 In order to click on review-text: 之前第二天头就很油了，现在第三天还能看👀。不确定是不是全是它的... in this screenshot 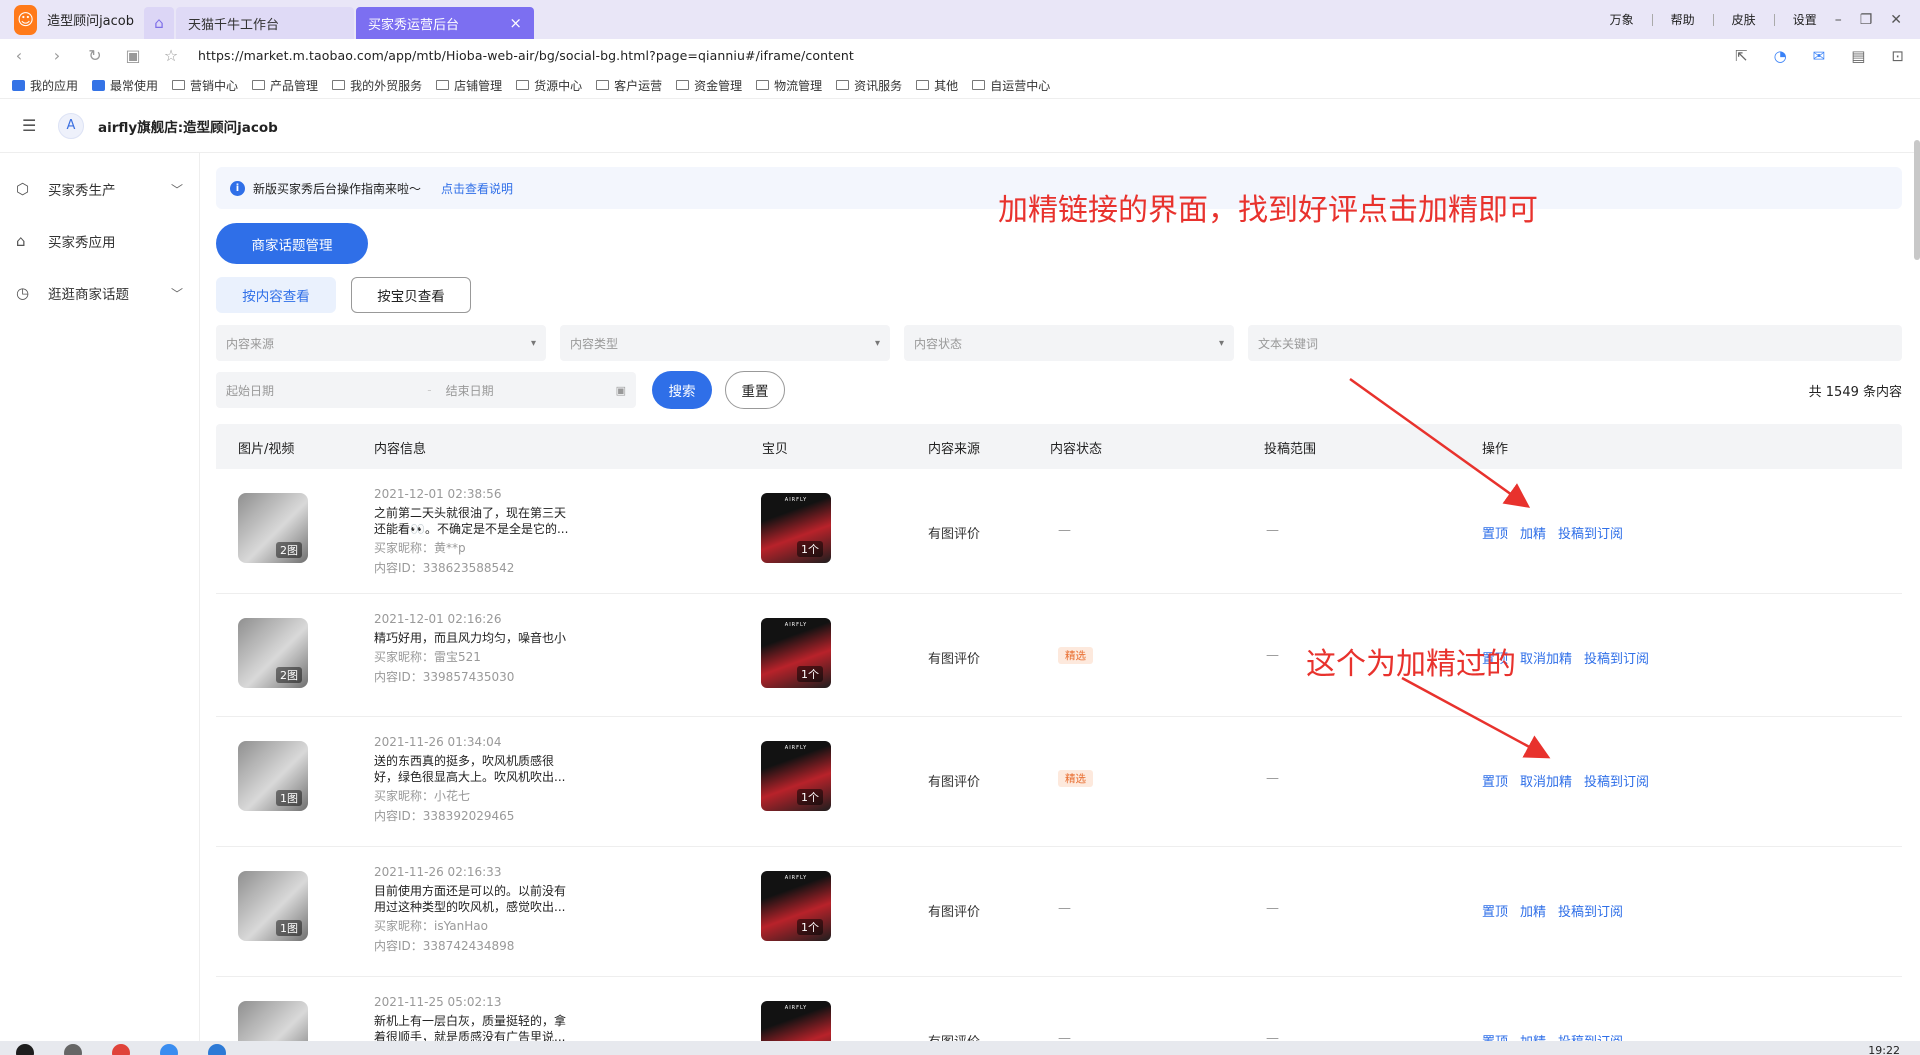, I will do `click(474, 521)`.